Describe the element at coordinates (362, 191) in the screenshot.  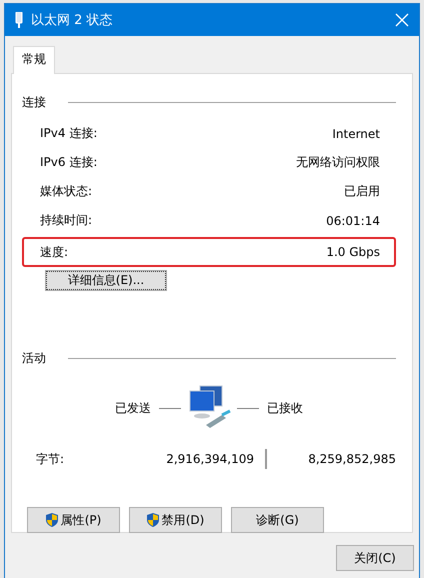
I see `field-value: 已启用` at that location.